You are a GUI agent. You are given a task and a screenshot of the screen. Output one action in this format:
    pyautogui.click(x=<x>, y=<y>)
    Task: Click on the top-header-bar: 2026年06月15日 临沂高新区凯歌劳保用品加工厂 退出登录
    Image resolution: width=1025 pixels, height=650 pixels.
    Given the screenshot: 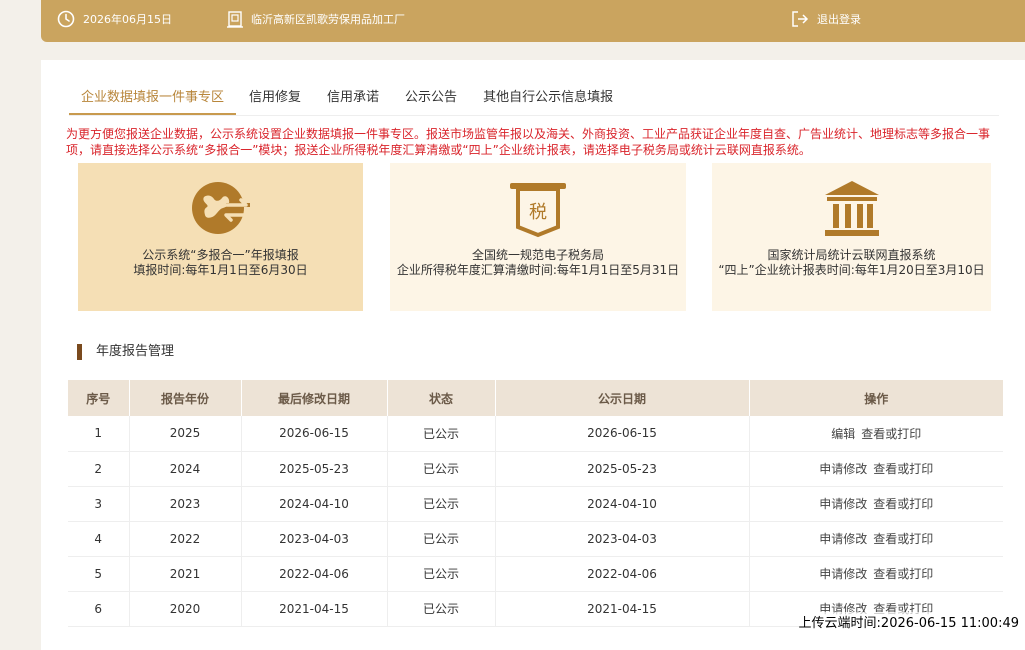 What is the action you would take?
    pyautogui.click(x=533, y=21)
    